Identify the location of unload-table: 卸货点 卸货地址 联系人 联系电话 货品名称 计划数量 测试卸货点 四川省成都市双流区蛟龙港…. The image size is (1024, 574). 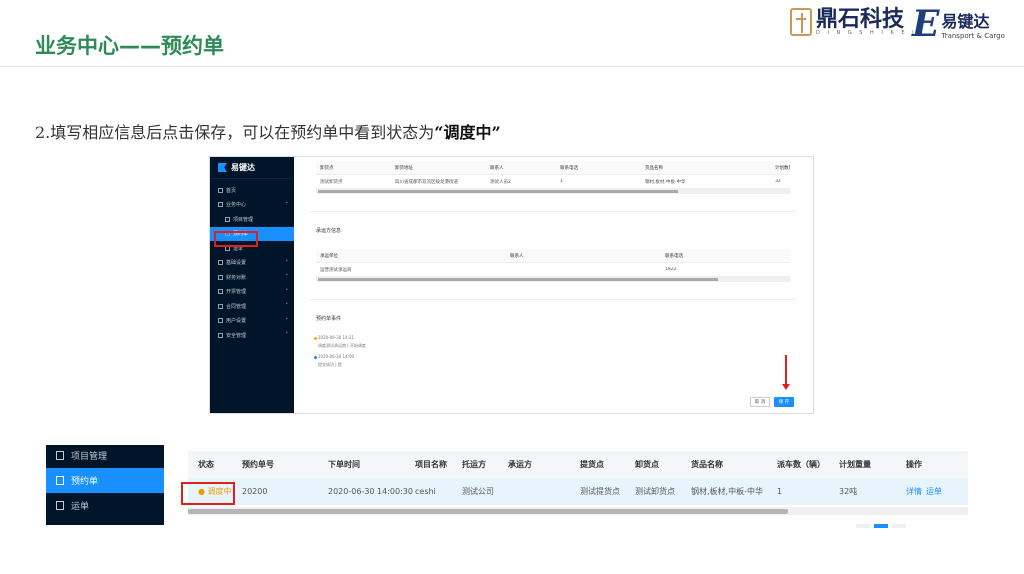
(553, 177).